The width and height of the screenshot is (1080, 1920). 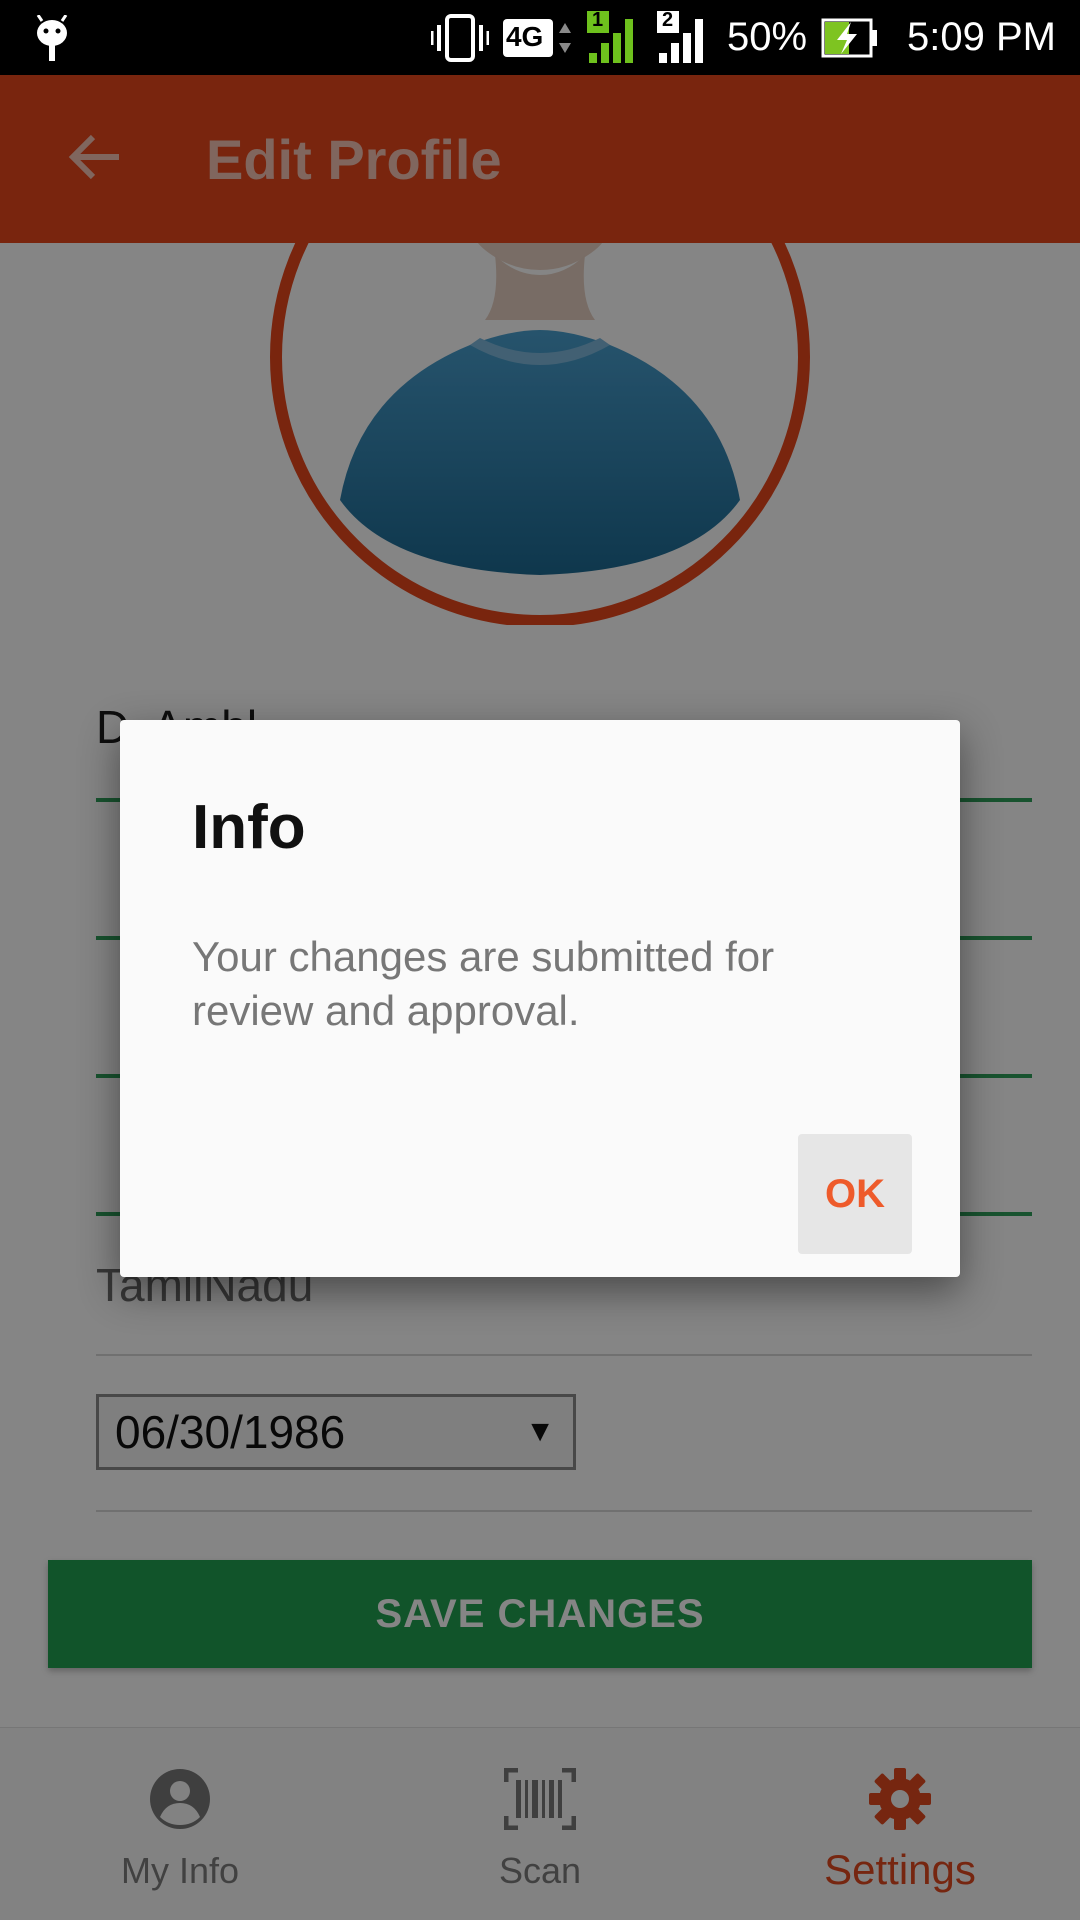 What do you see at coordinates (850, 38) in the screenshot?
I see `battery-charging-icon` at bounding box center [850, 38].